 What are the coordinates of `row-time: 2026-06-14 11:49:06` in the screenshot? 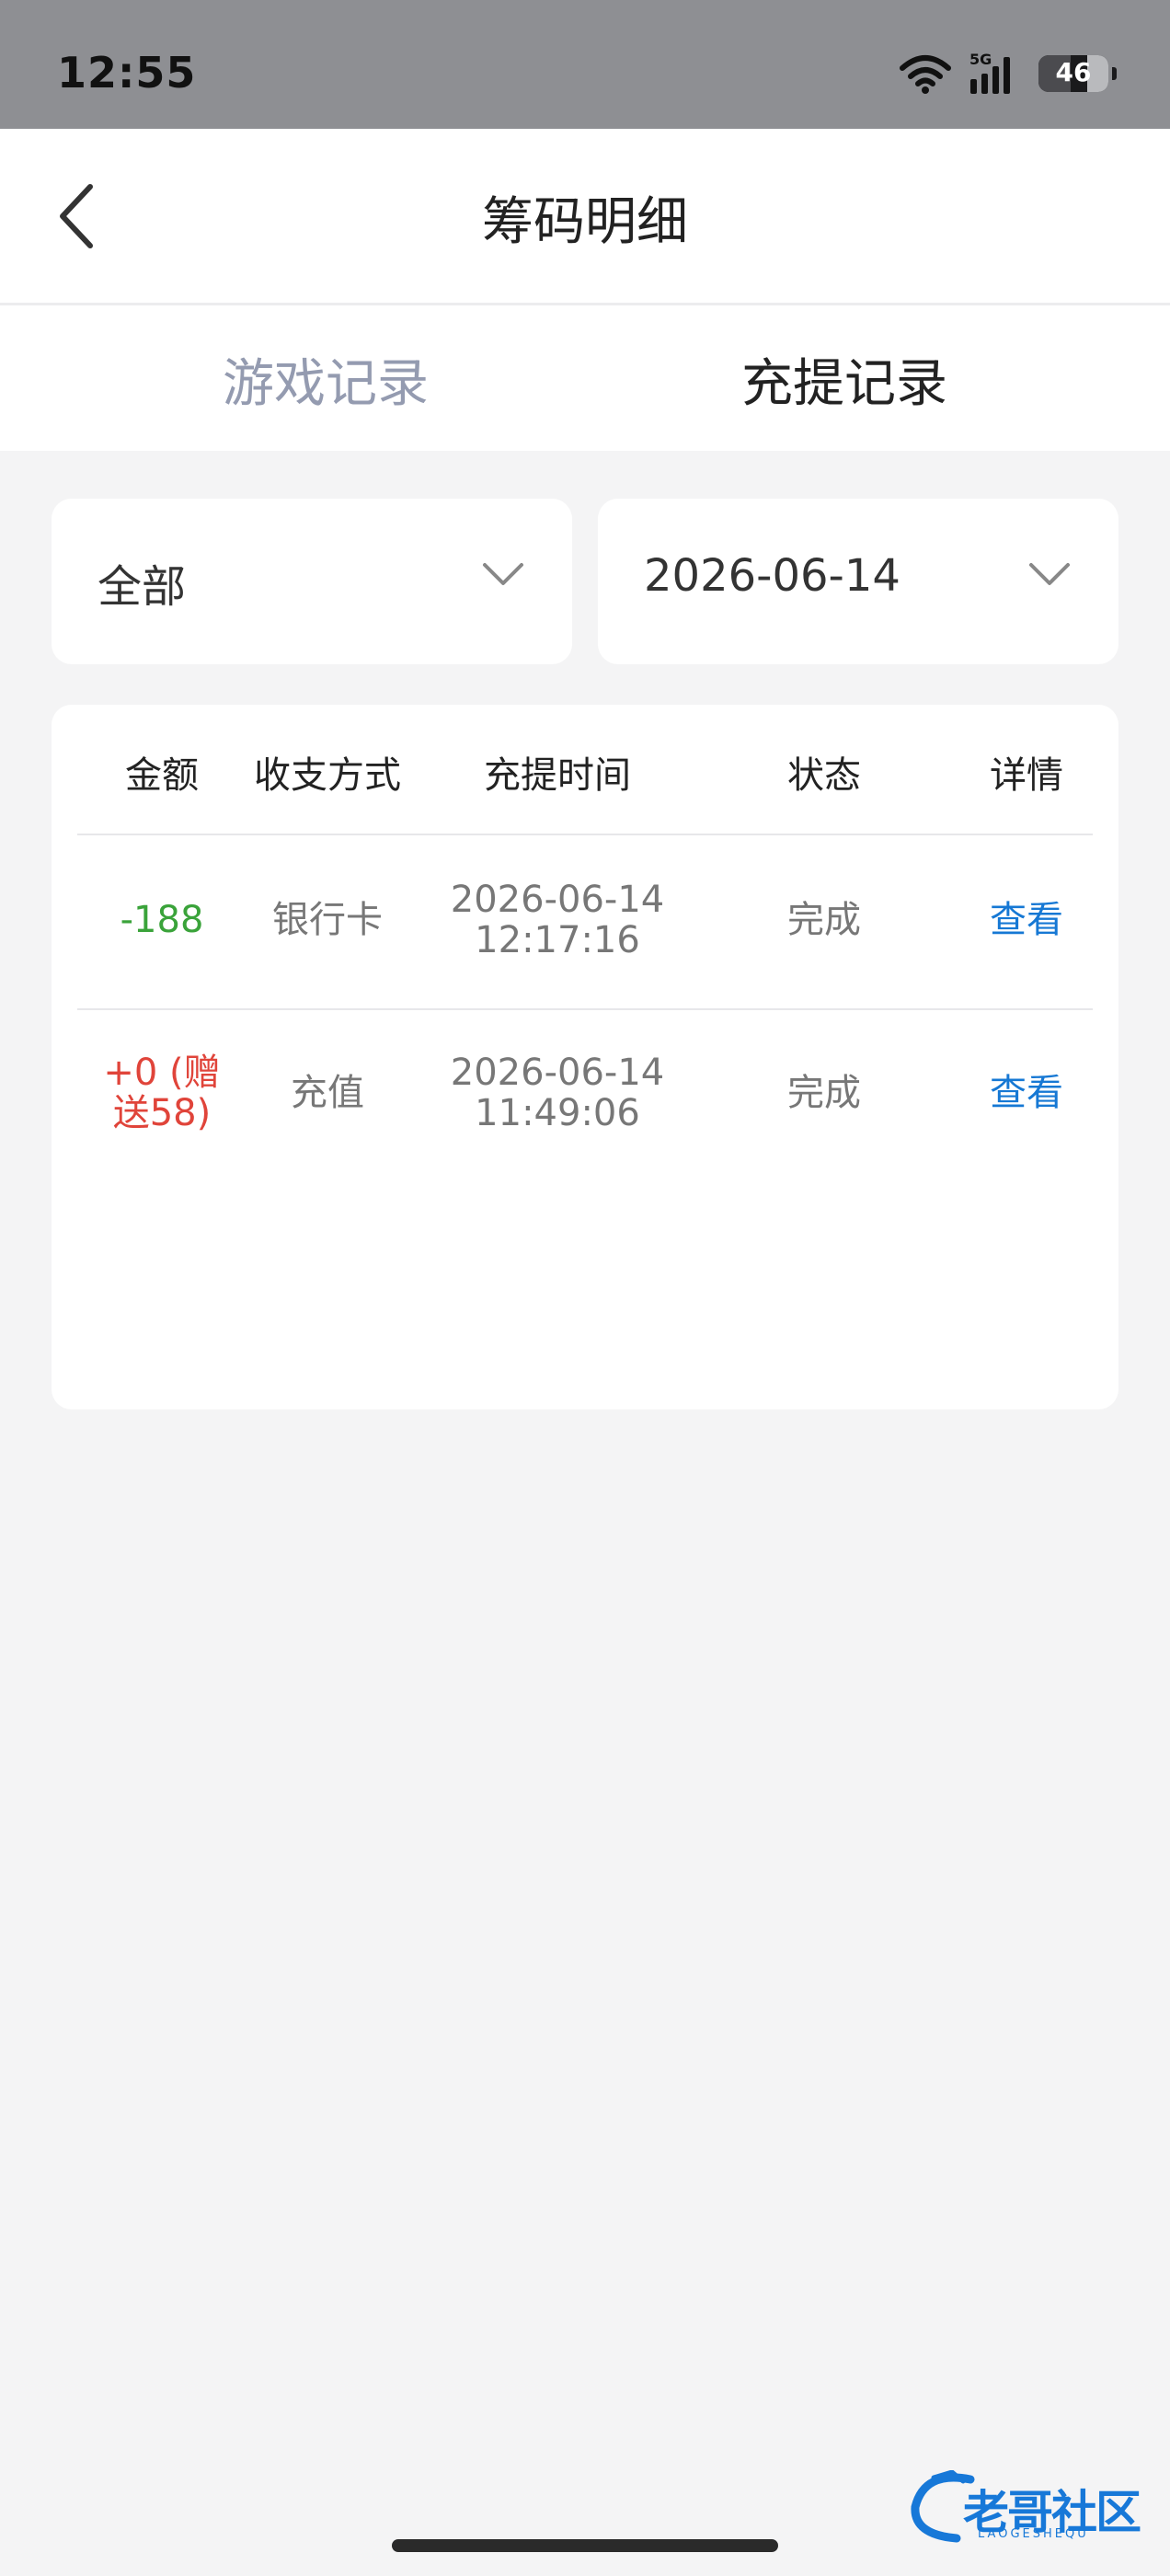 It's located at (557, 1092).